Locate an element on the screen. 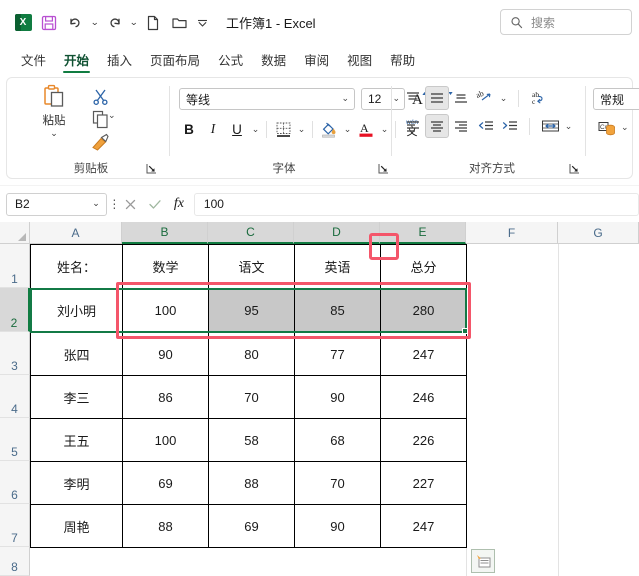 The width and height of the screenshot is (639, 576). cell-B4: 86 is located at coordinates (165, 397).